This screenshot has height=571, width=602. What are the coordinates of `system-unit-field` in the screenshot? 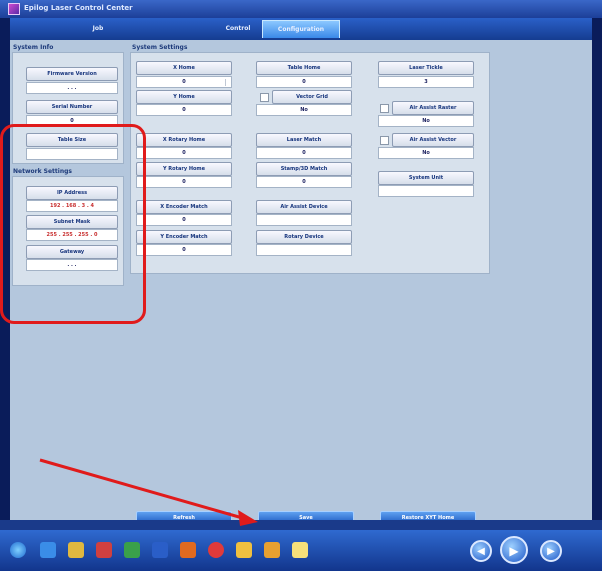 It's located at (426, 191).